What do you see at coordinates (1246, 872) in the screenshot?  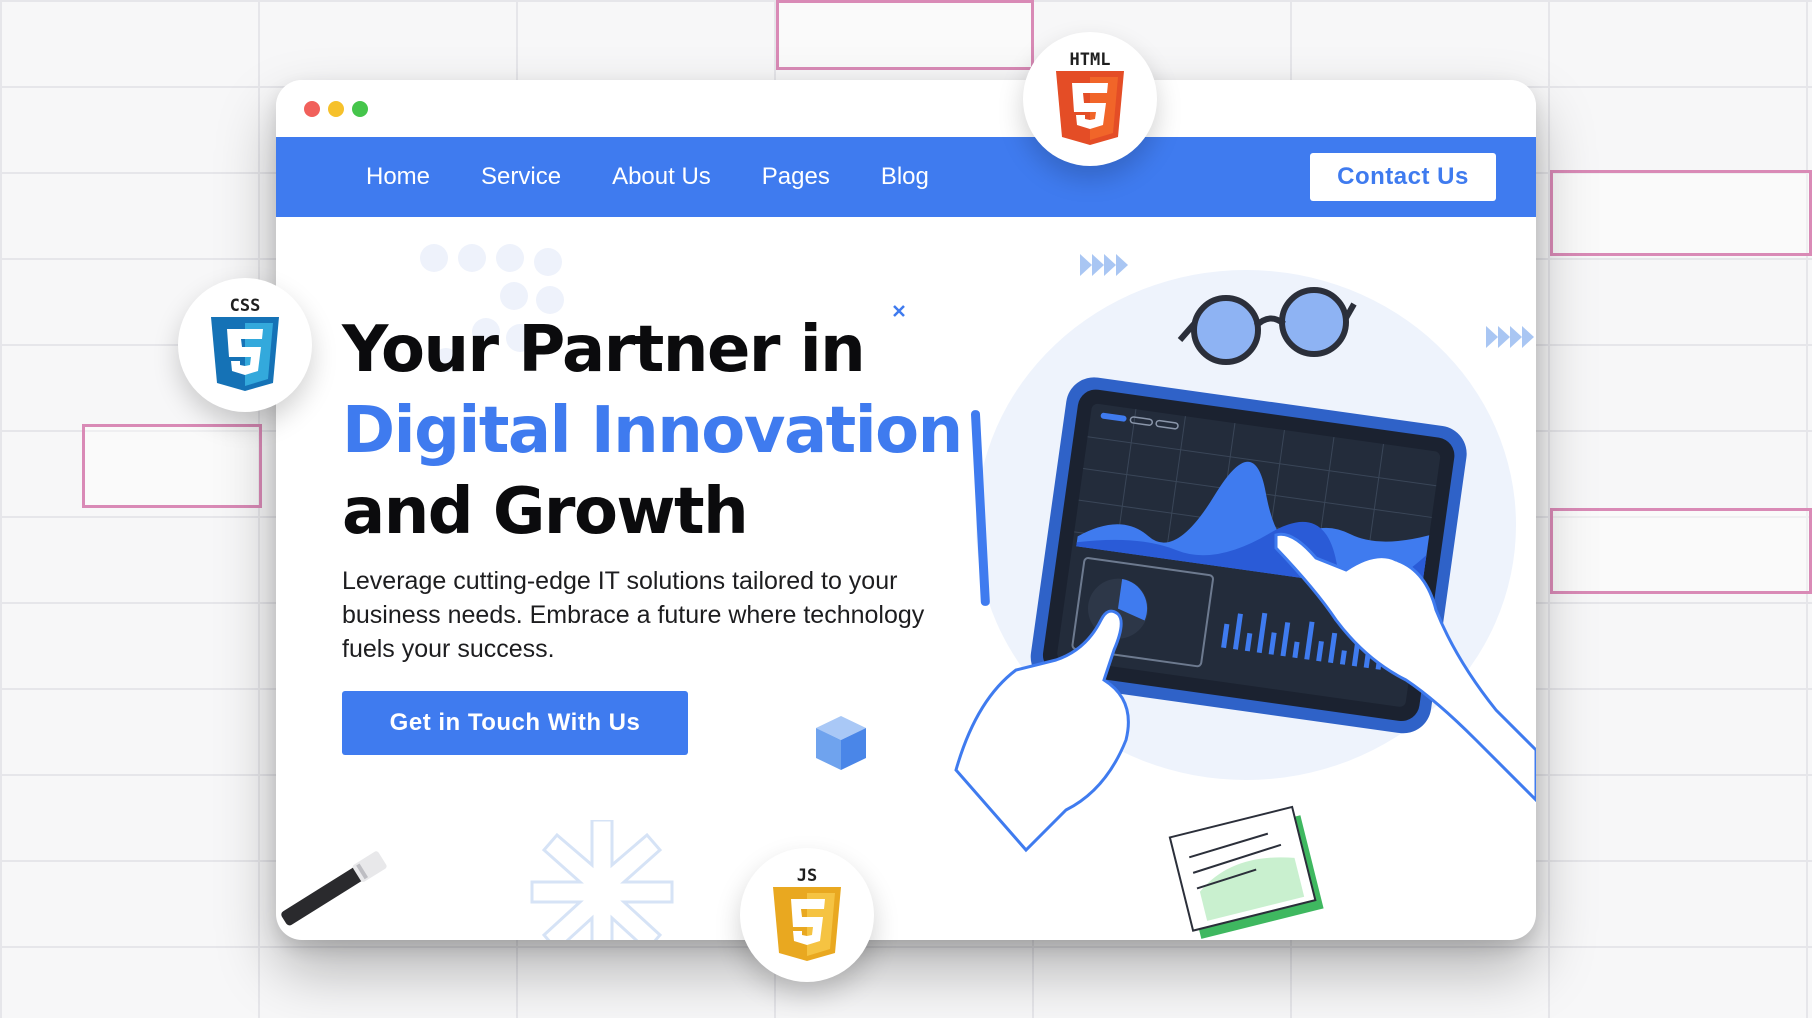 I see `note-paper-icon` at bounding box center [1246, 872].